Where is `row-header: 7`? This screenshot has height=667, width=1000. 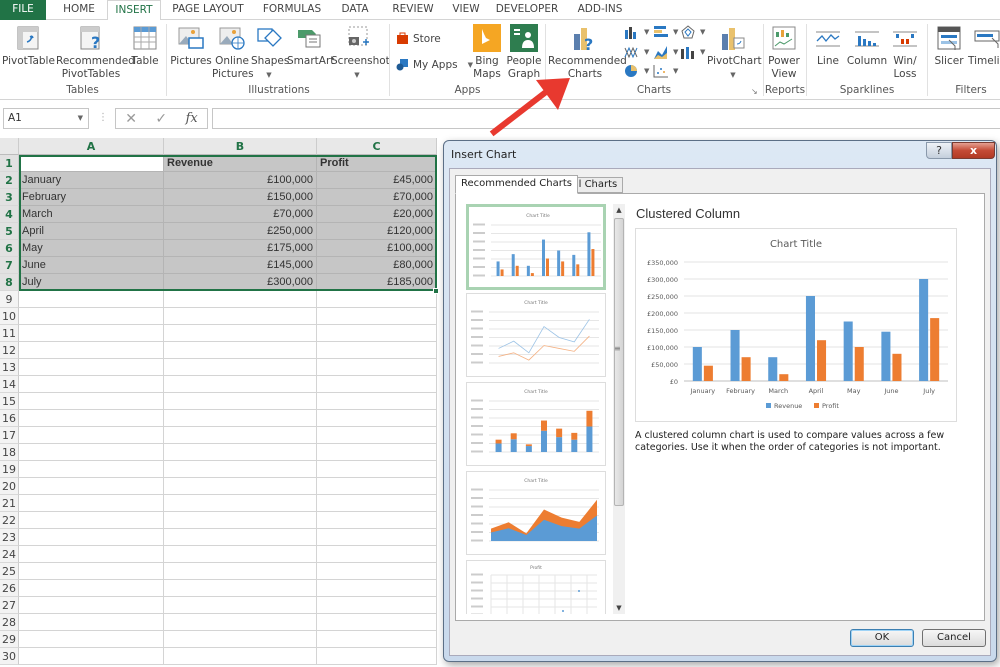
row-header: 7 is located at coordinates (9, 265).